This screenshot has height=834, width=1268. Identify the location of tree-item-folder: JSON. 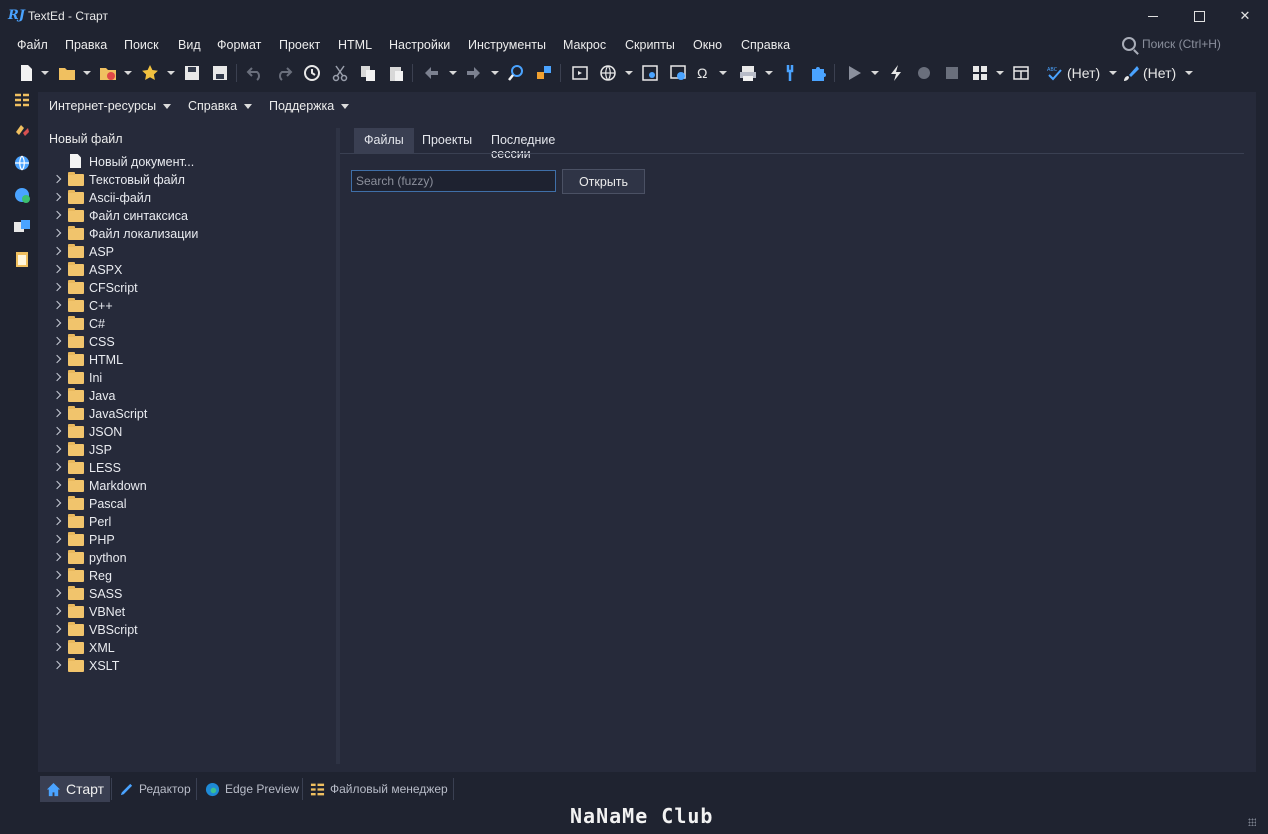
(187, 432).